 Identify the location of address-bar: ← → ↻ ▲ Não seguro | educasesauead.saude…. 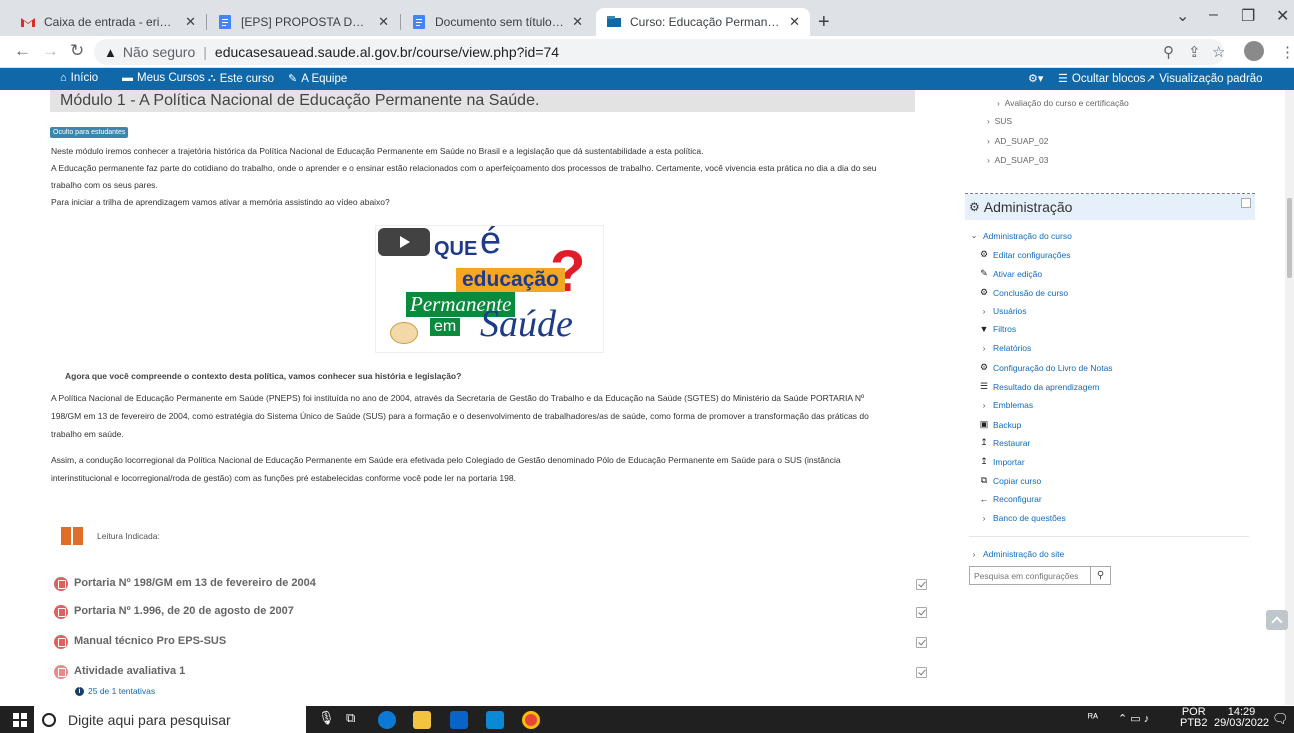
(647, 52).